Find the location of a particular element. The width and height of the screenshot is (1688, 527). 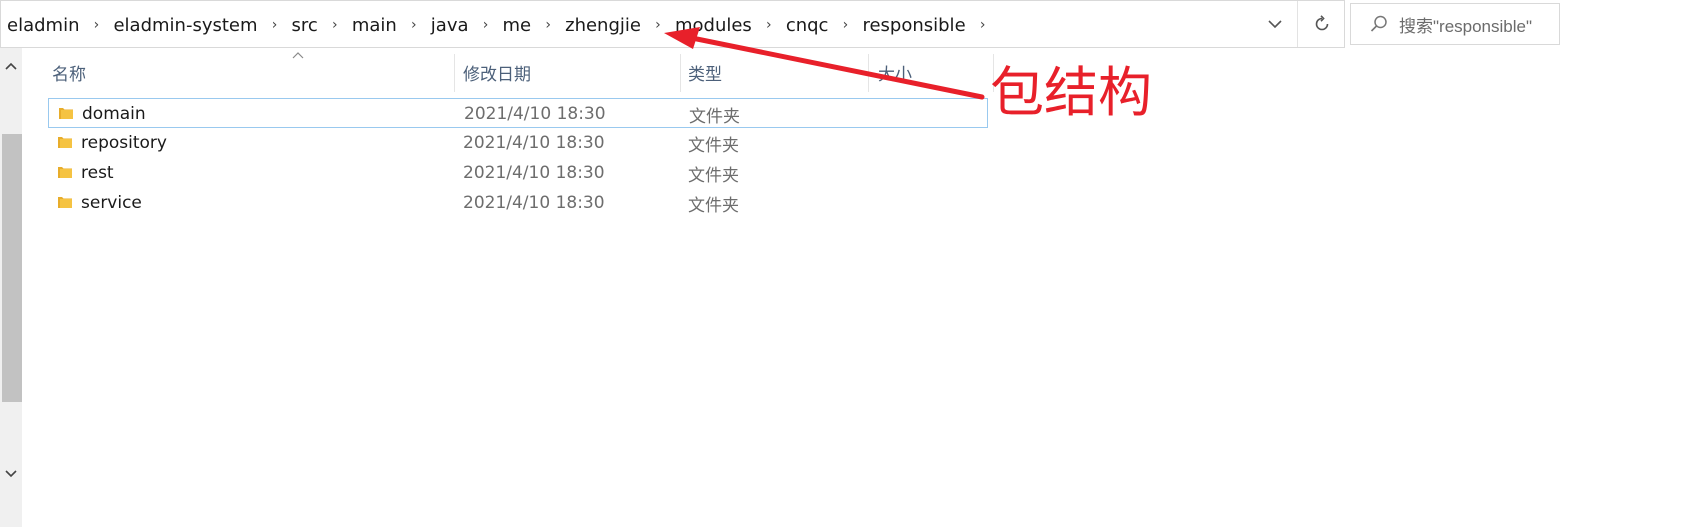

address-history-button is located at coordinates (1275, 24).